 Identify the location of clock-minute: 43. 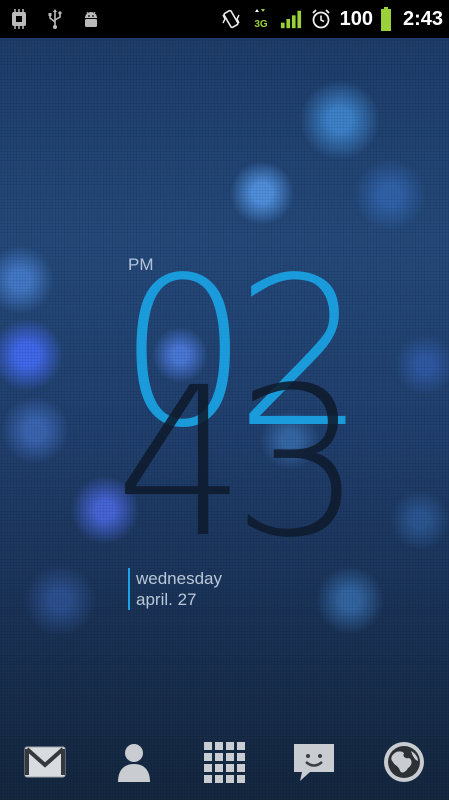
(239, 463).